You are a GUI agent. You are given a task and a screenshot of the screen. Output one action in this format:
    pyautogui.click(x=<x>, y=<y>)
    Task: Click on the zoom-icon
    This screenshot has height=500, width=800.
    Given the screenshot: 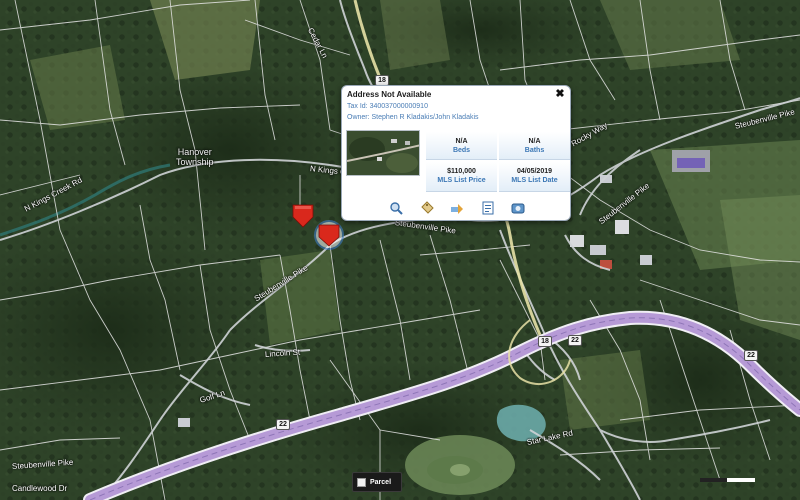 What is the action you would take?
    pyautogui.click(x=396, y=208)
    